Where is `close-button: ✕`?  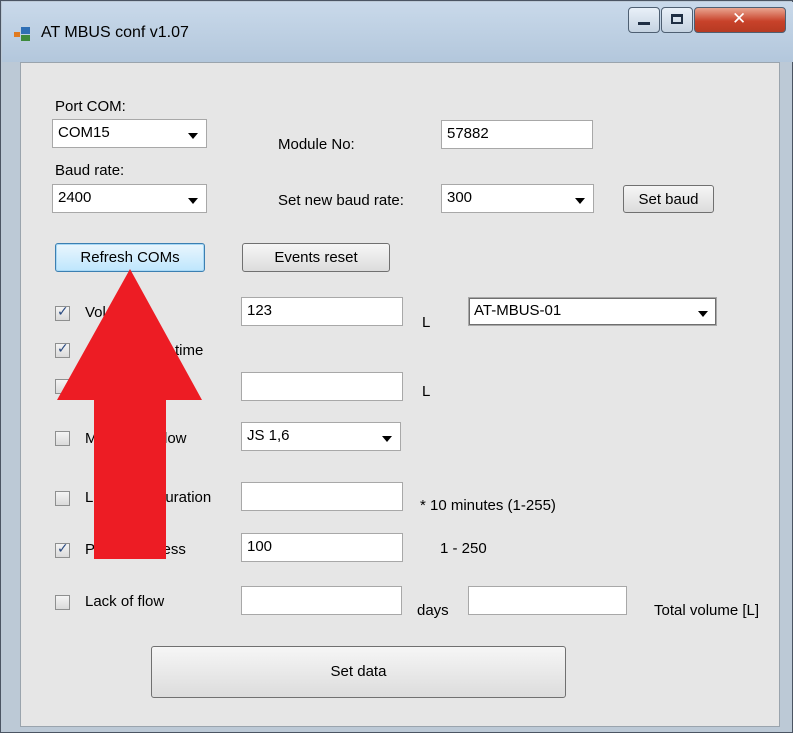 close-button: ✕ is located at coordinates (740, 20).